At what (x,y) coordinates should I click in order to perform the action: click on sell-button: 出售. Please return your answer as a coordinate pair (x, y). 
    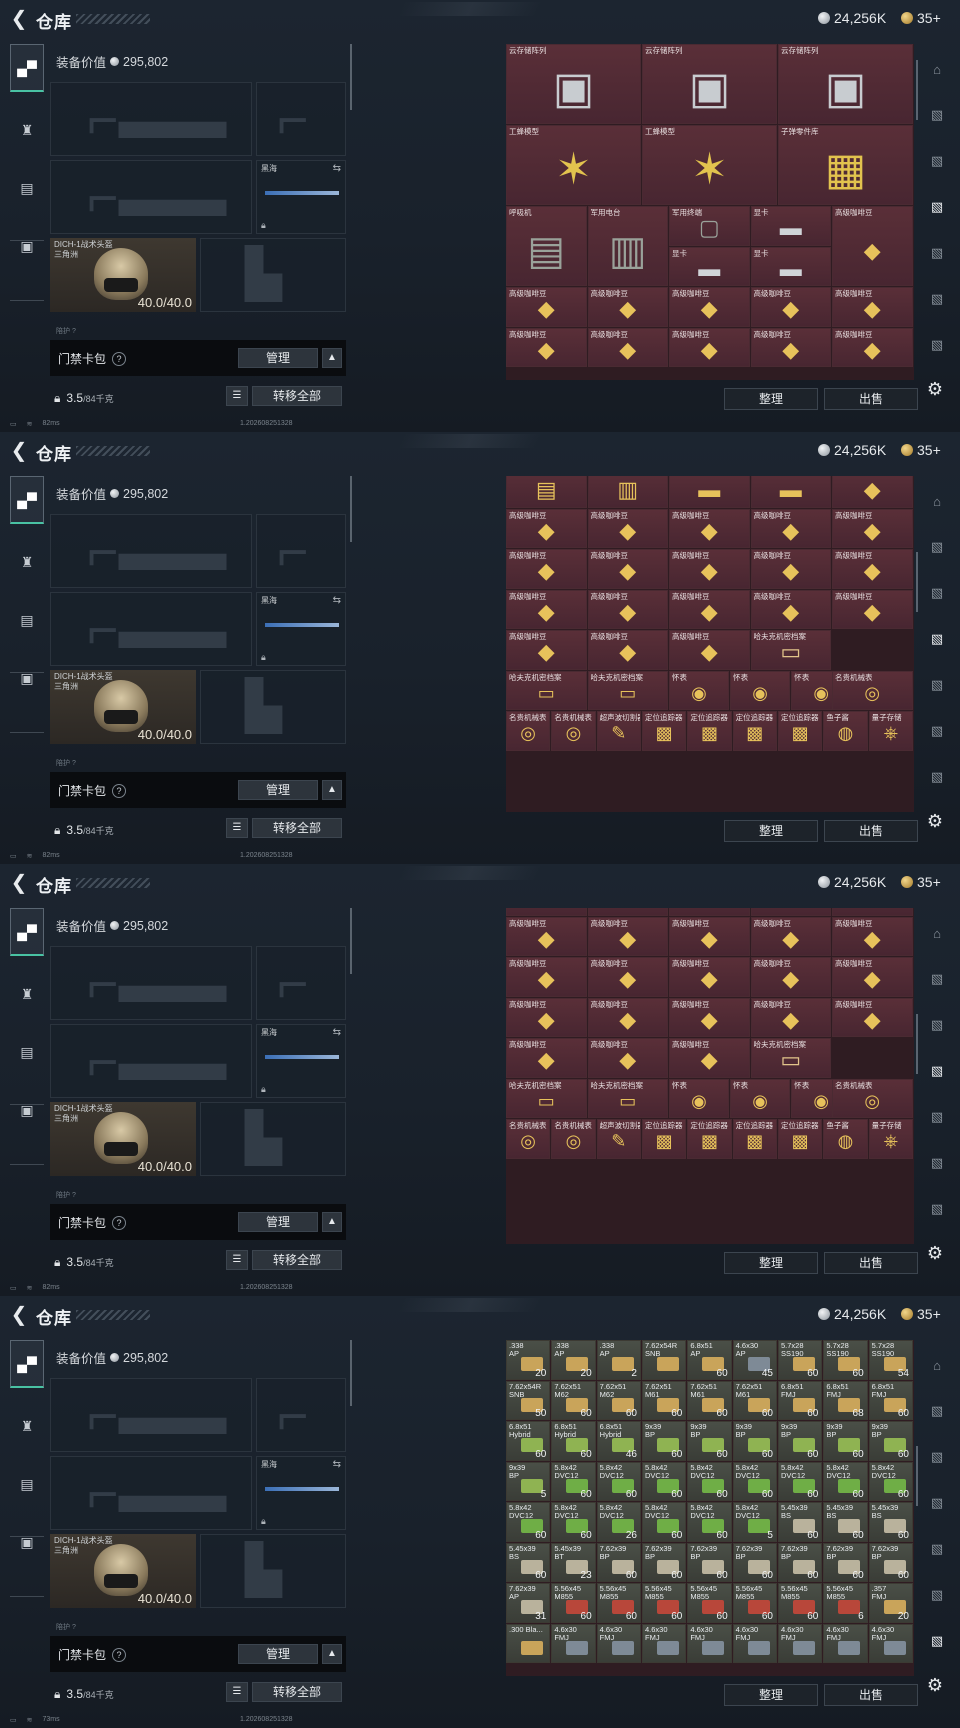
    Looking at the image, I should click on (871, 831).